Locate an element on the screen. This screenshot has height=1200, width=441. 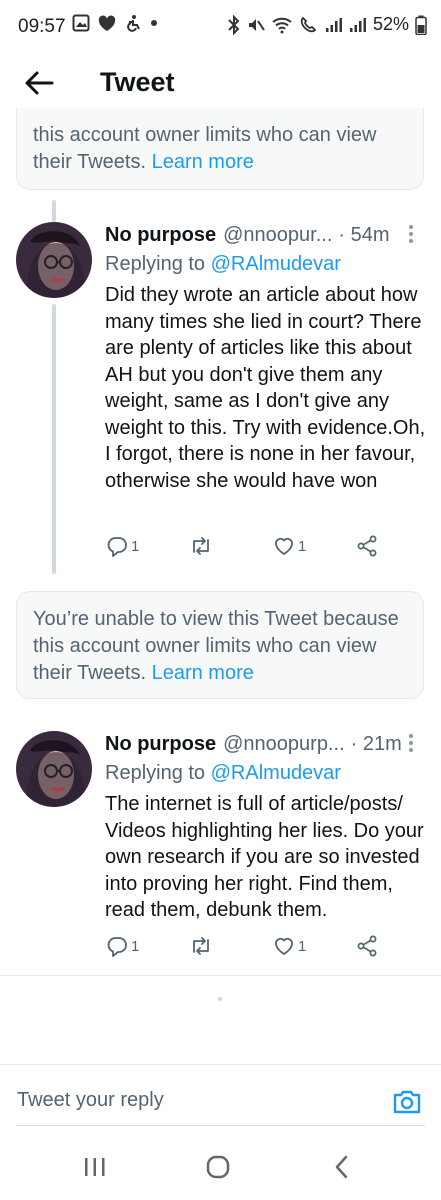
divider is located at coordinates (220, 975).